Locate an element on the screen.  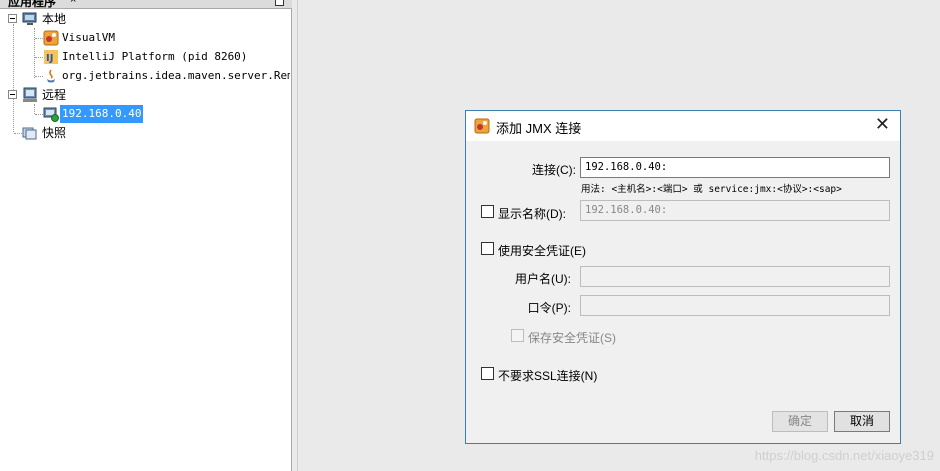
display-name-input: 192.168.0.40: is located at coordinates (735, 210).